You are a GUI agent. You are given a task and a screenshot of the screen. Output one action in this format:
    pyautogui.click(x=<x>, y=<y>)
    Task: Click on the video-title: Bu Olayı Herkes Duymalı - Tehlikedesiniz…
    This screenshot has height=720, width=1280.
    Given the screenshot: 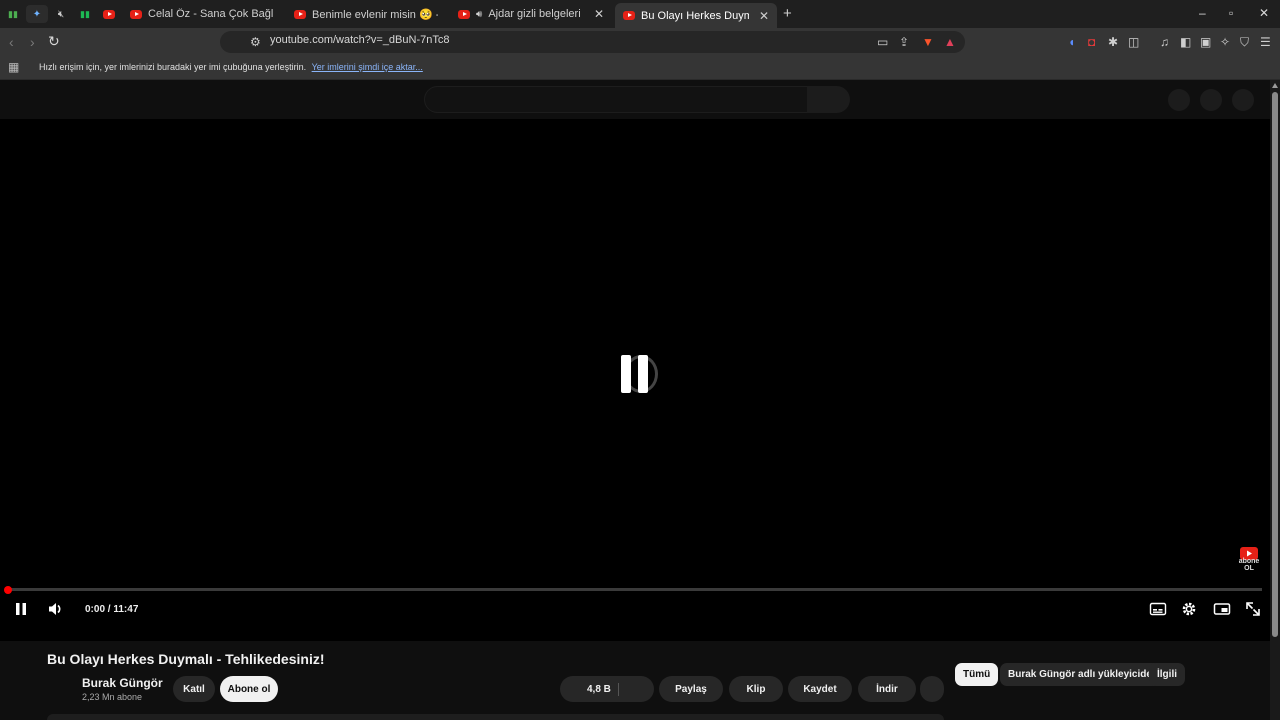 What is the action you would take?
    pyautogui.click(x=186, y=659)
    